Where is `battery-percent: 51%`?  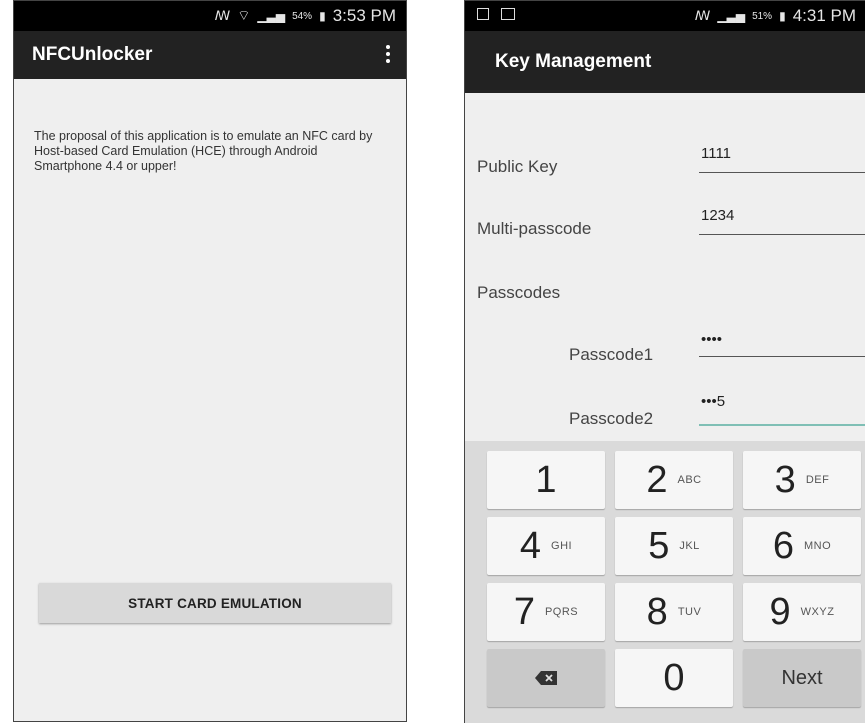 battery-percent: 51% is located at coordinates (762, 16).